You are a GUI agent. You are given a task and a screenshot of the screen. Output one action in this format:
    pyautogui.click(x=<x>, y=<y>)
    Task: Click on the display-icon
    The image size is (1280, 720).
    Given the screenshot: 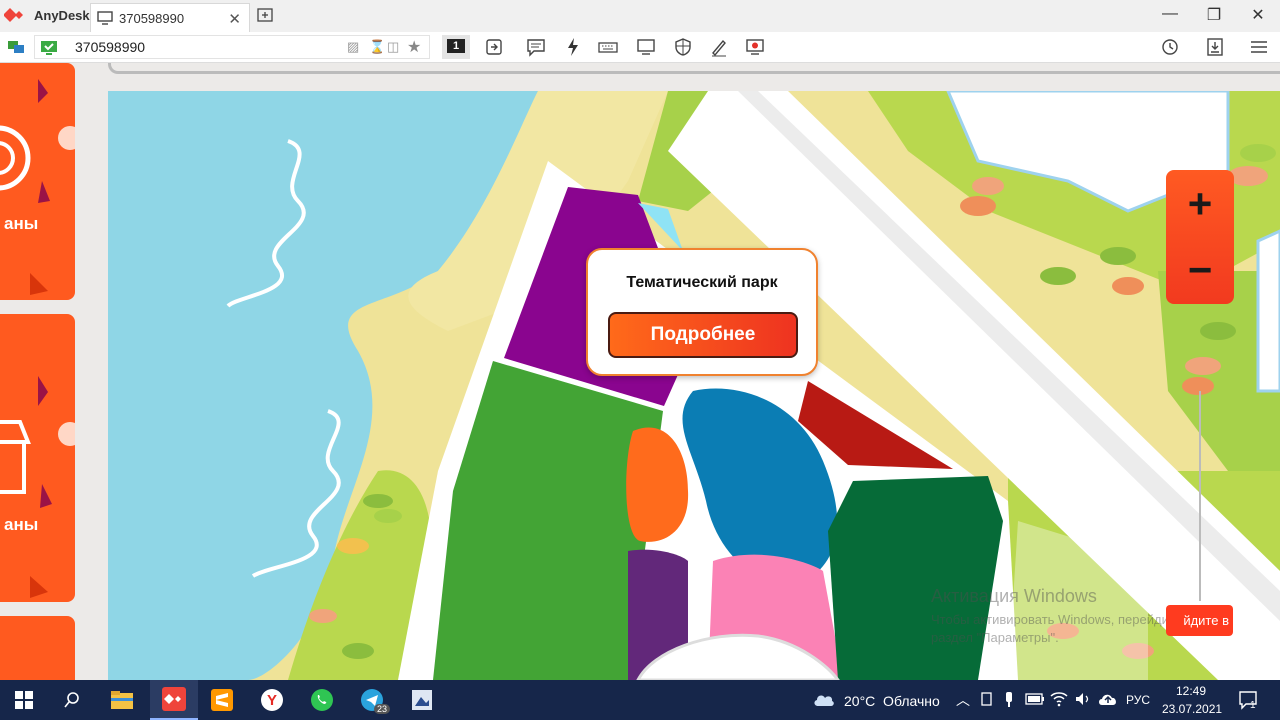 What is the action you would take?
    pyautogui.click(x=646, y=47)
    